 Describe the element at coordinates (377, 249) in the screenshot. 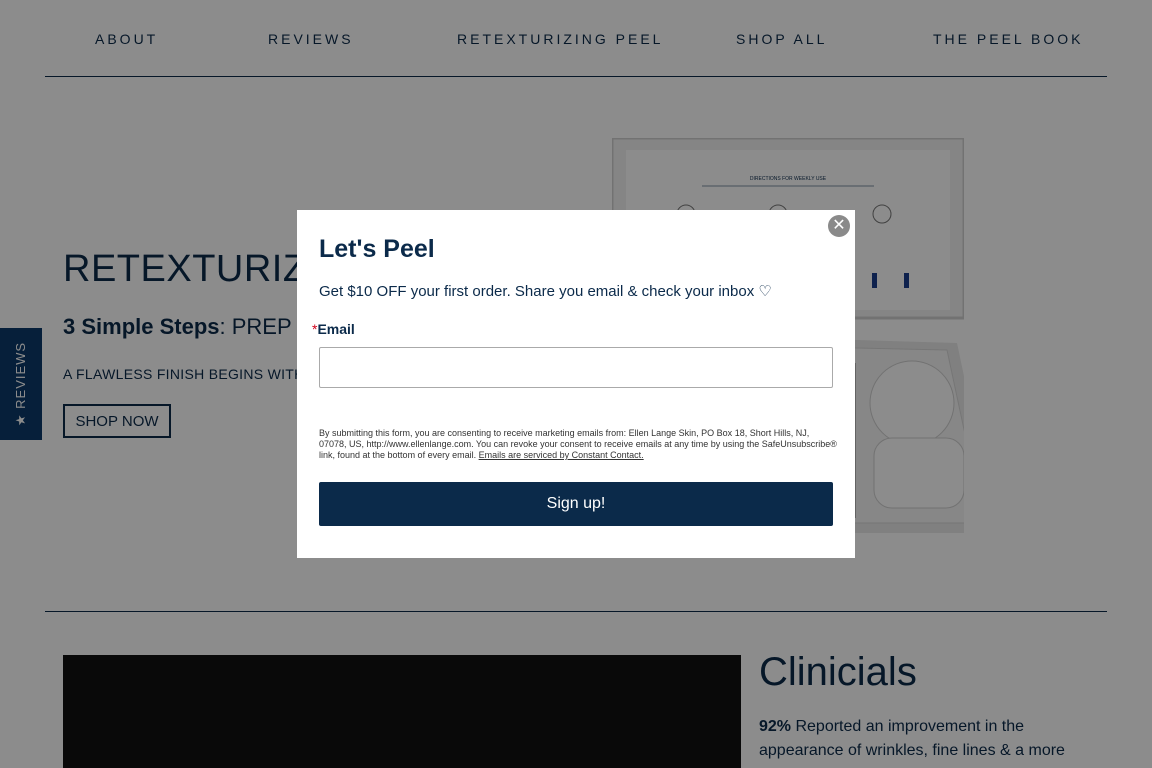

I see `modal-title: Let's Peel` at that location.